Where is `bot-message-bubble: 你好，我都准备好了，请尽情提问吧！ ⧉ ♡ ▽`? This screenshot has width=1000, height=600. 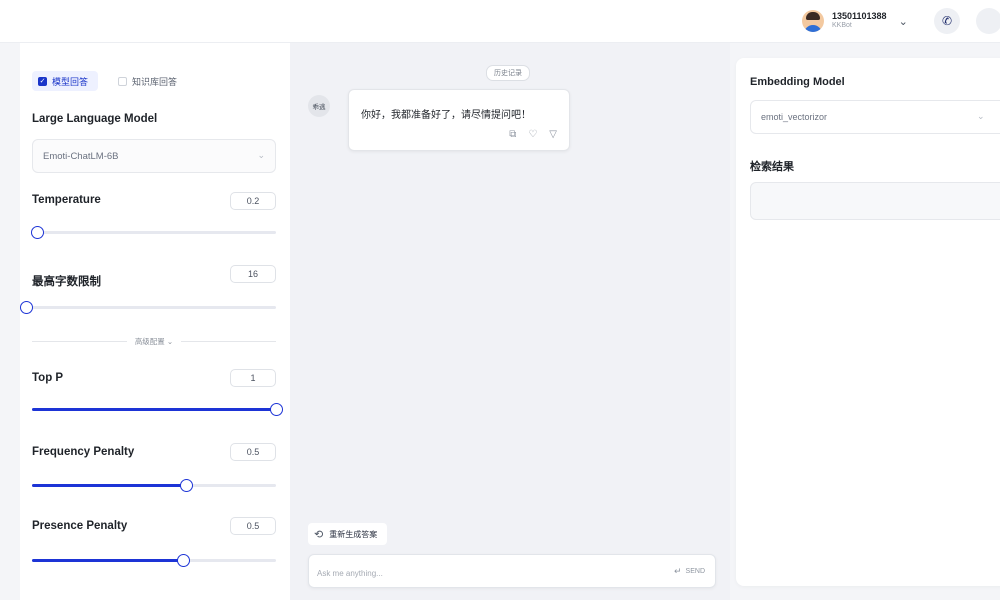
bot-message-bubble: 你好，我都准备好了，请尽情提问吧！ ⧉ ♡ ▽ is located at coordinates (459, 120).